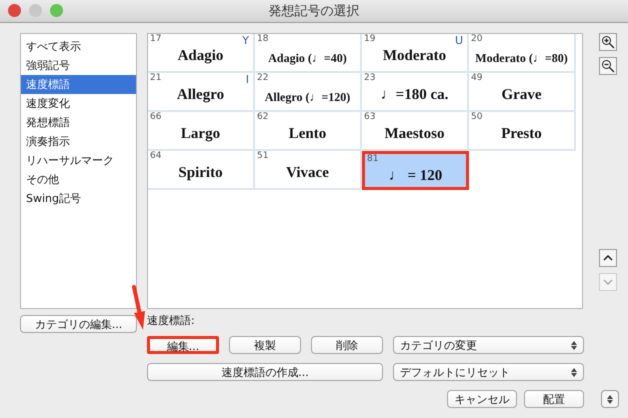  I want to click on marking-text: Adagio (♩=40), so click(307, 58).